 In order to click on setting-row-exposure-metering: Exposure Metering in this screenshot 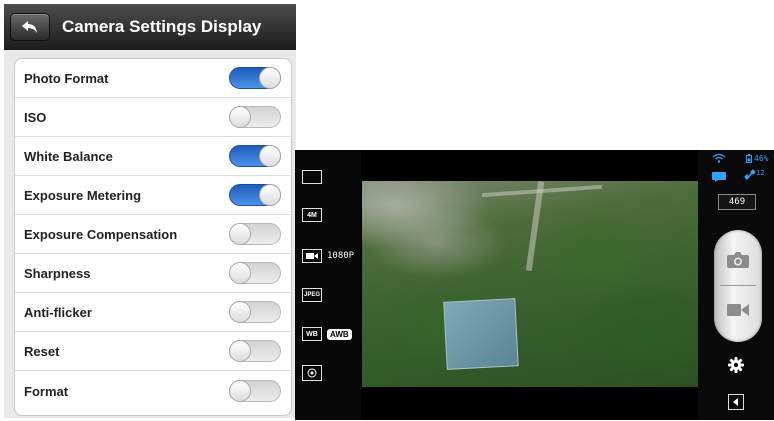, I will do `click(153, 195)`.